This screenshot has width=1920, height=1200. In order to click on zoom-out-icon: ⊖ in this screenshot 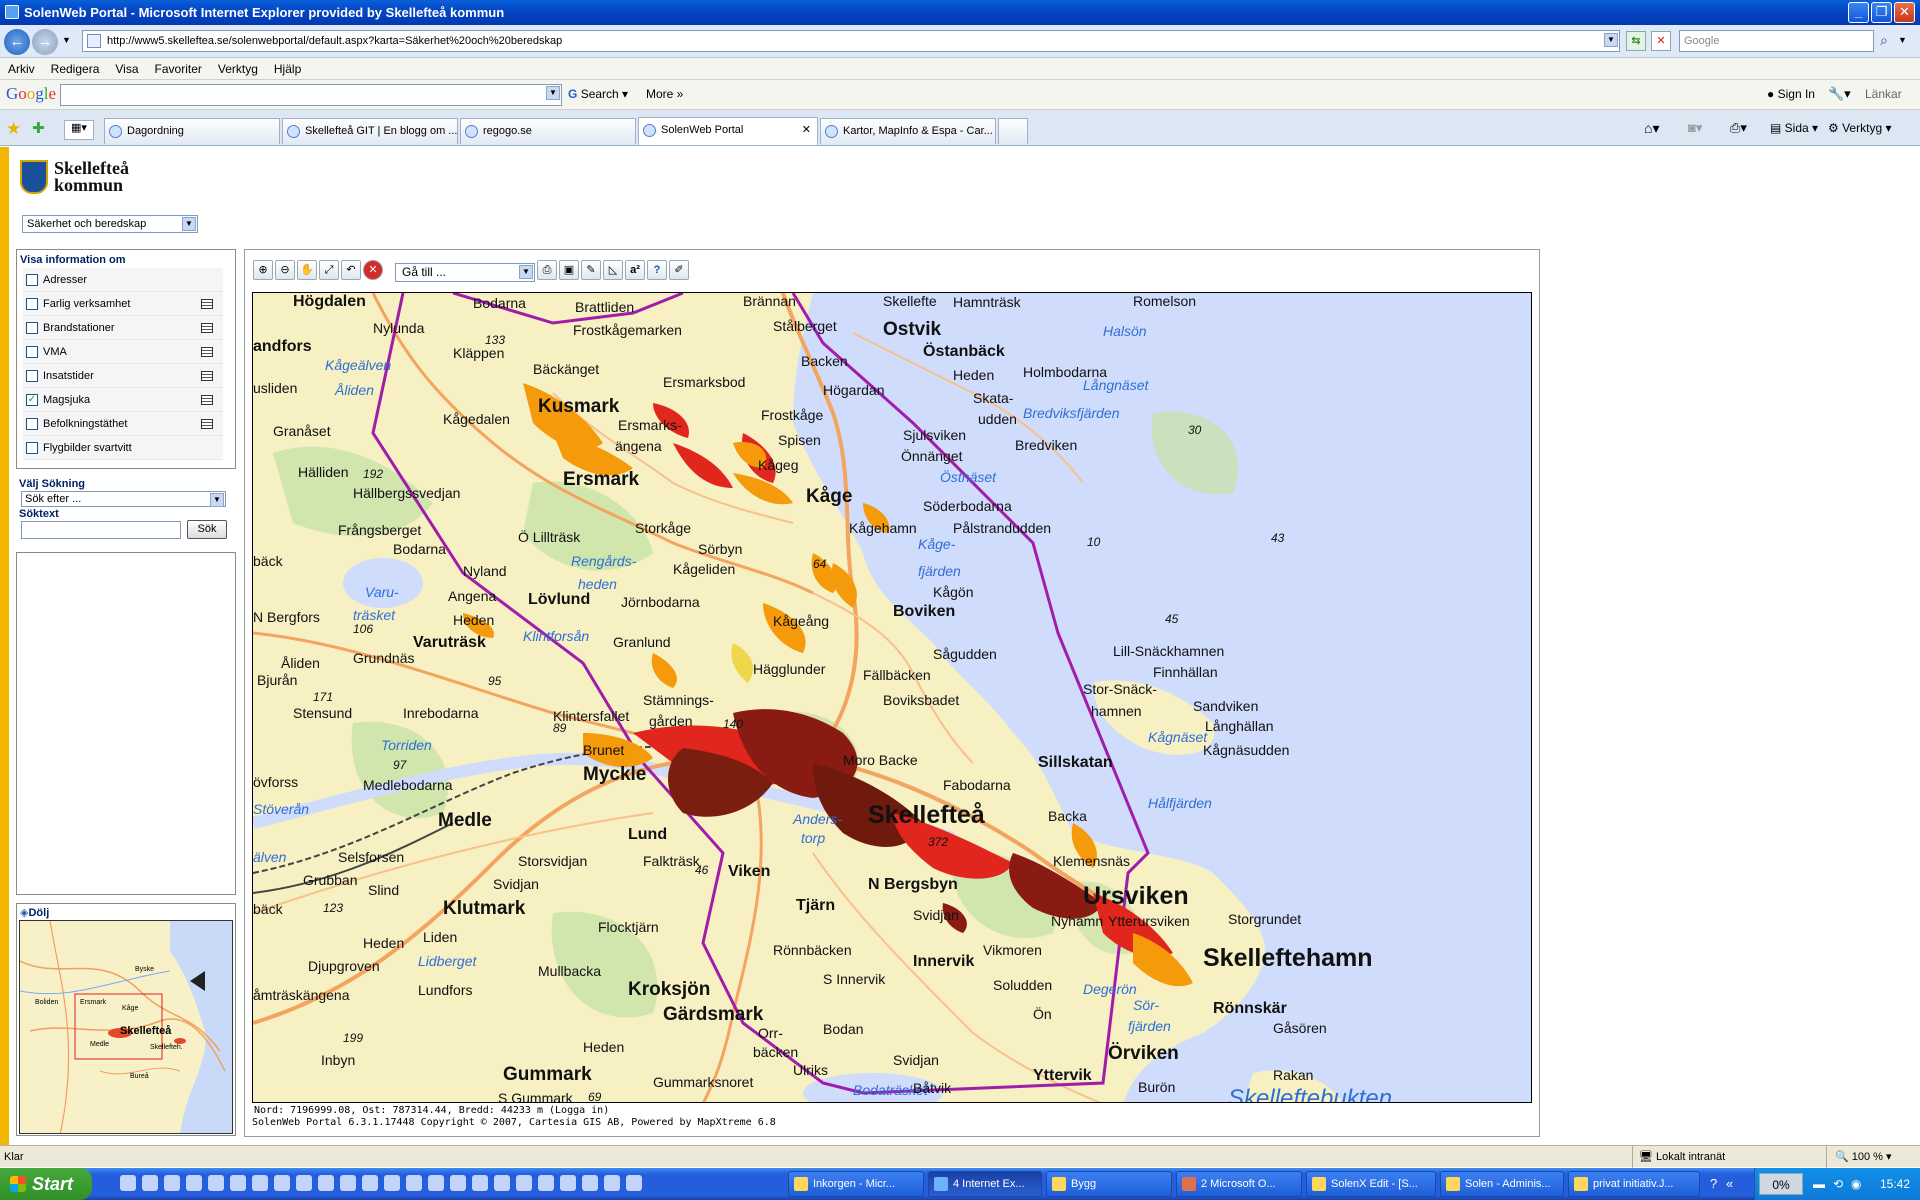, I will do `click(285, 270)`.